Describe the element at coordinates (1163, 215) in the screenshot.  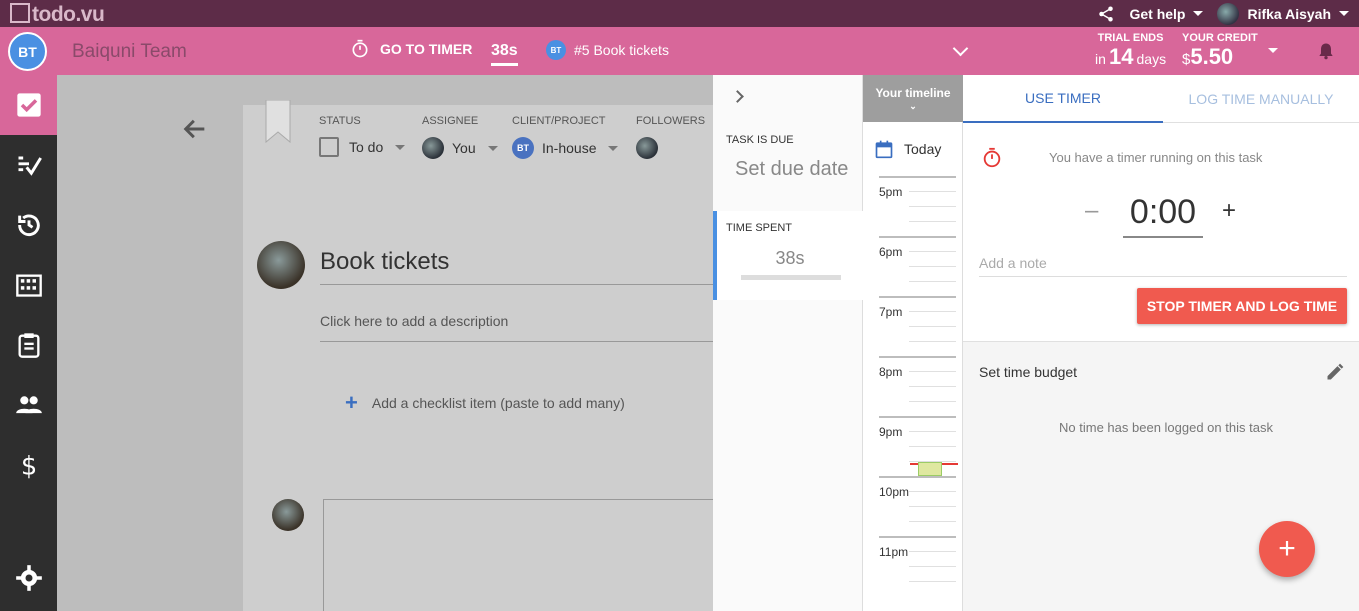
I see `timer-clock: 0:00` at that location.